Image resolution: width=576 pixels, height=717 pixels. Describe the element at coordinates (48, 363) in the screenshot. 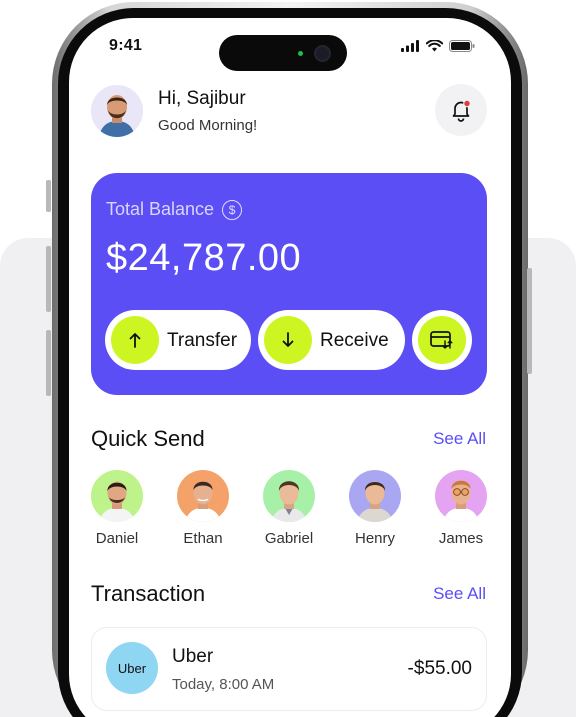

I see `volume-down-button` at that location.